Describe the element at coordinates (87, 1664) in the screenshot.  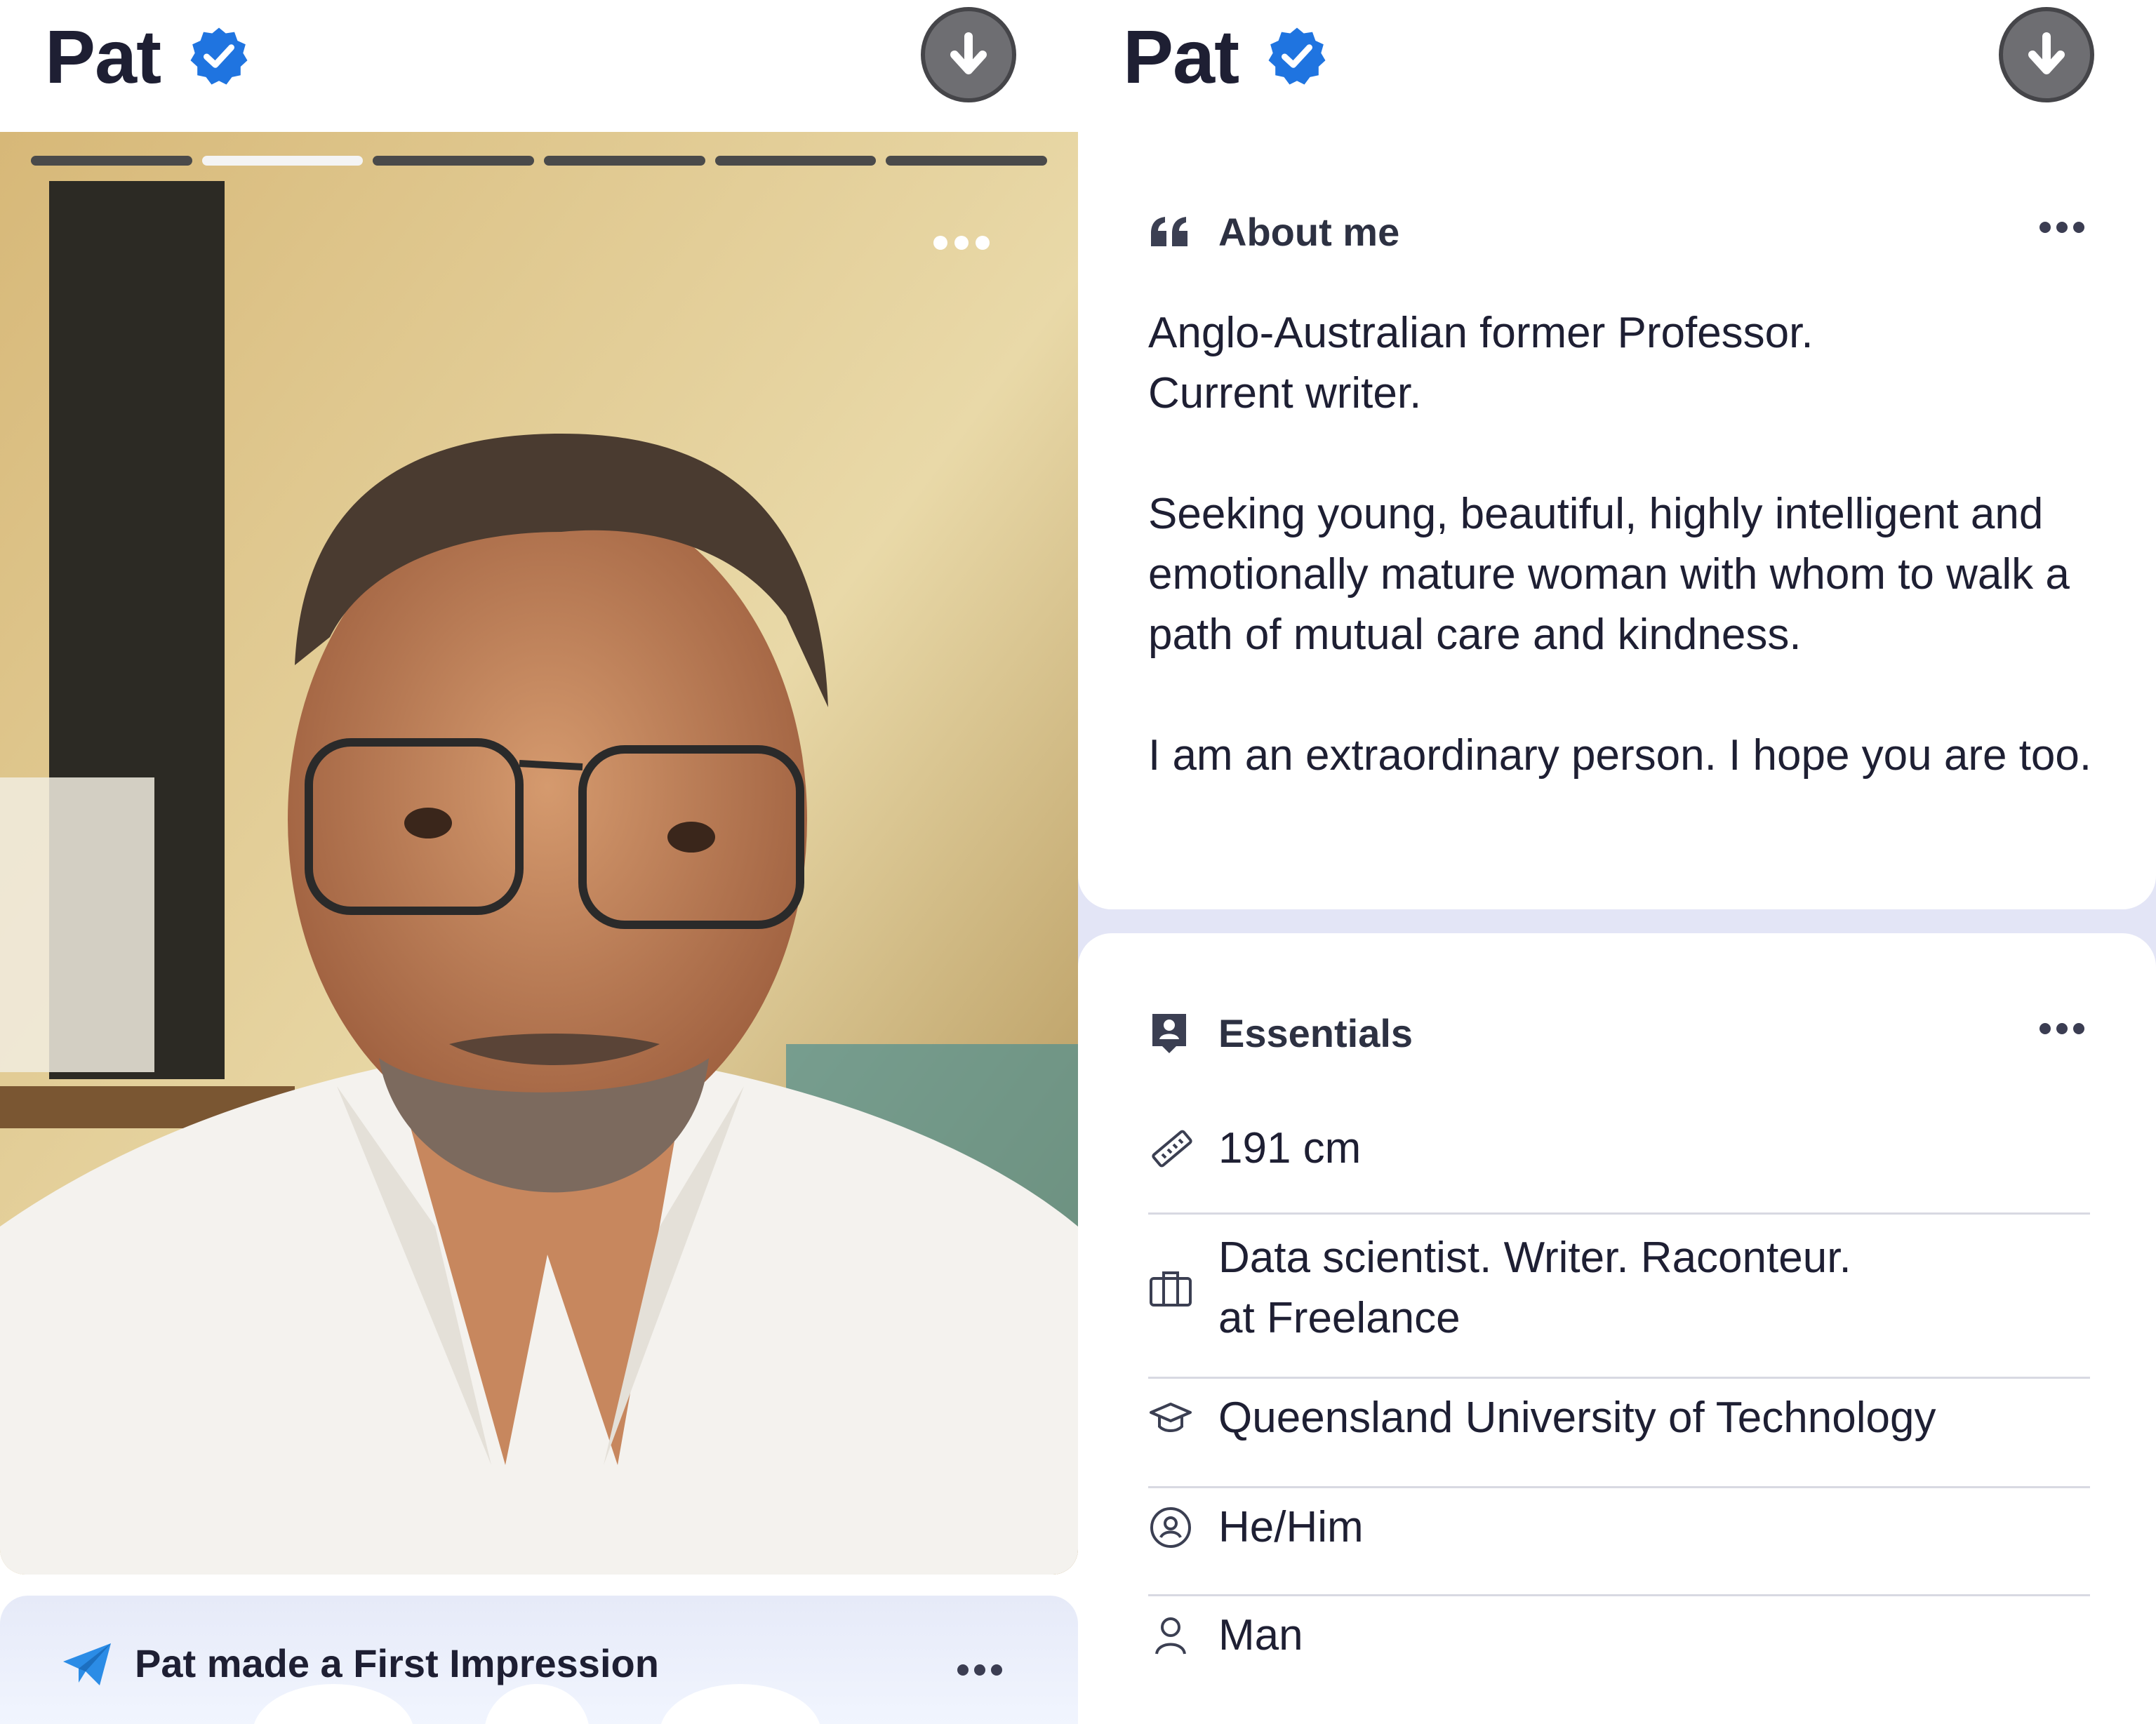
I see `paper-plane-icon` at that location.